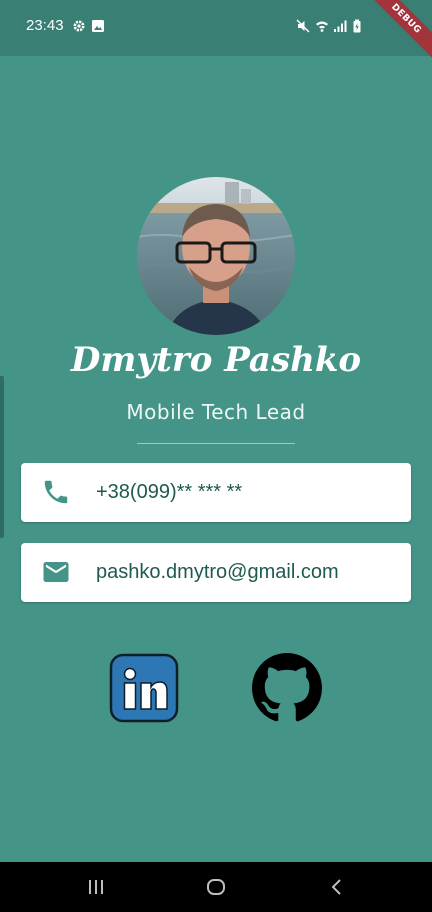 Image resolution: width=432 pixels, height=912 pixels. I want to click on linkedin-icon, so click(144, 688).